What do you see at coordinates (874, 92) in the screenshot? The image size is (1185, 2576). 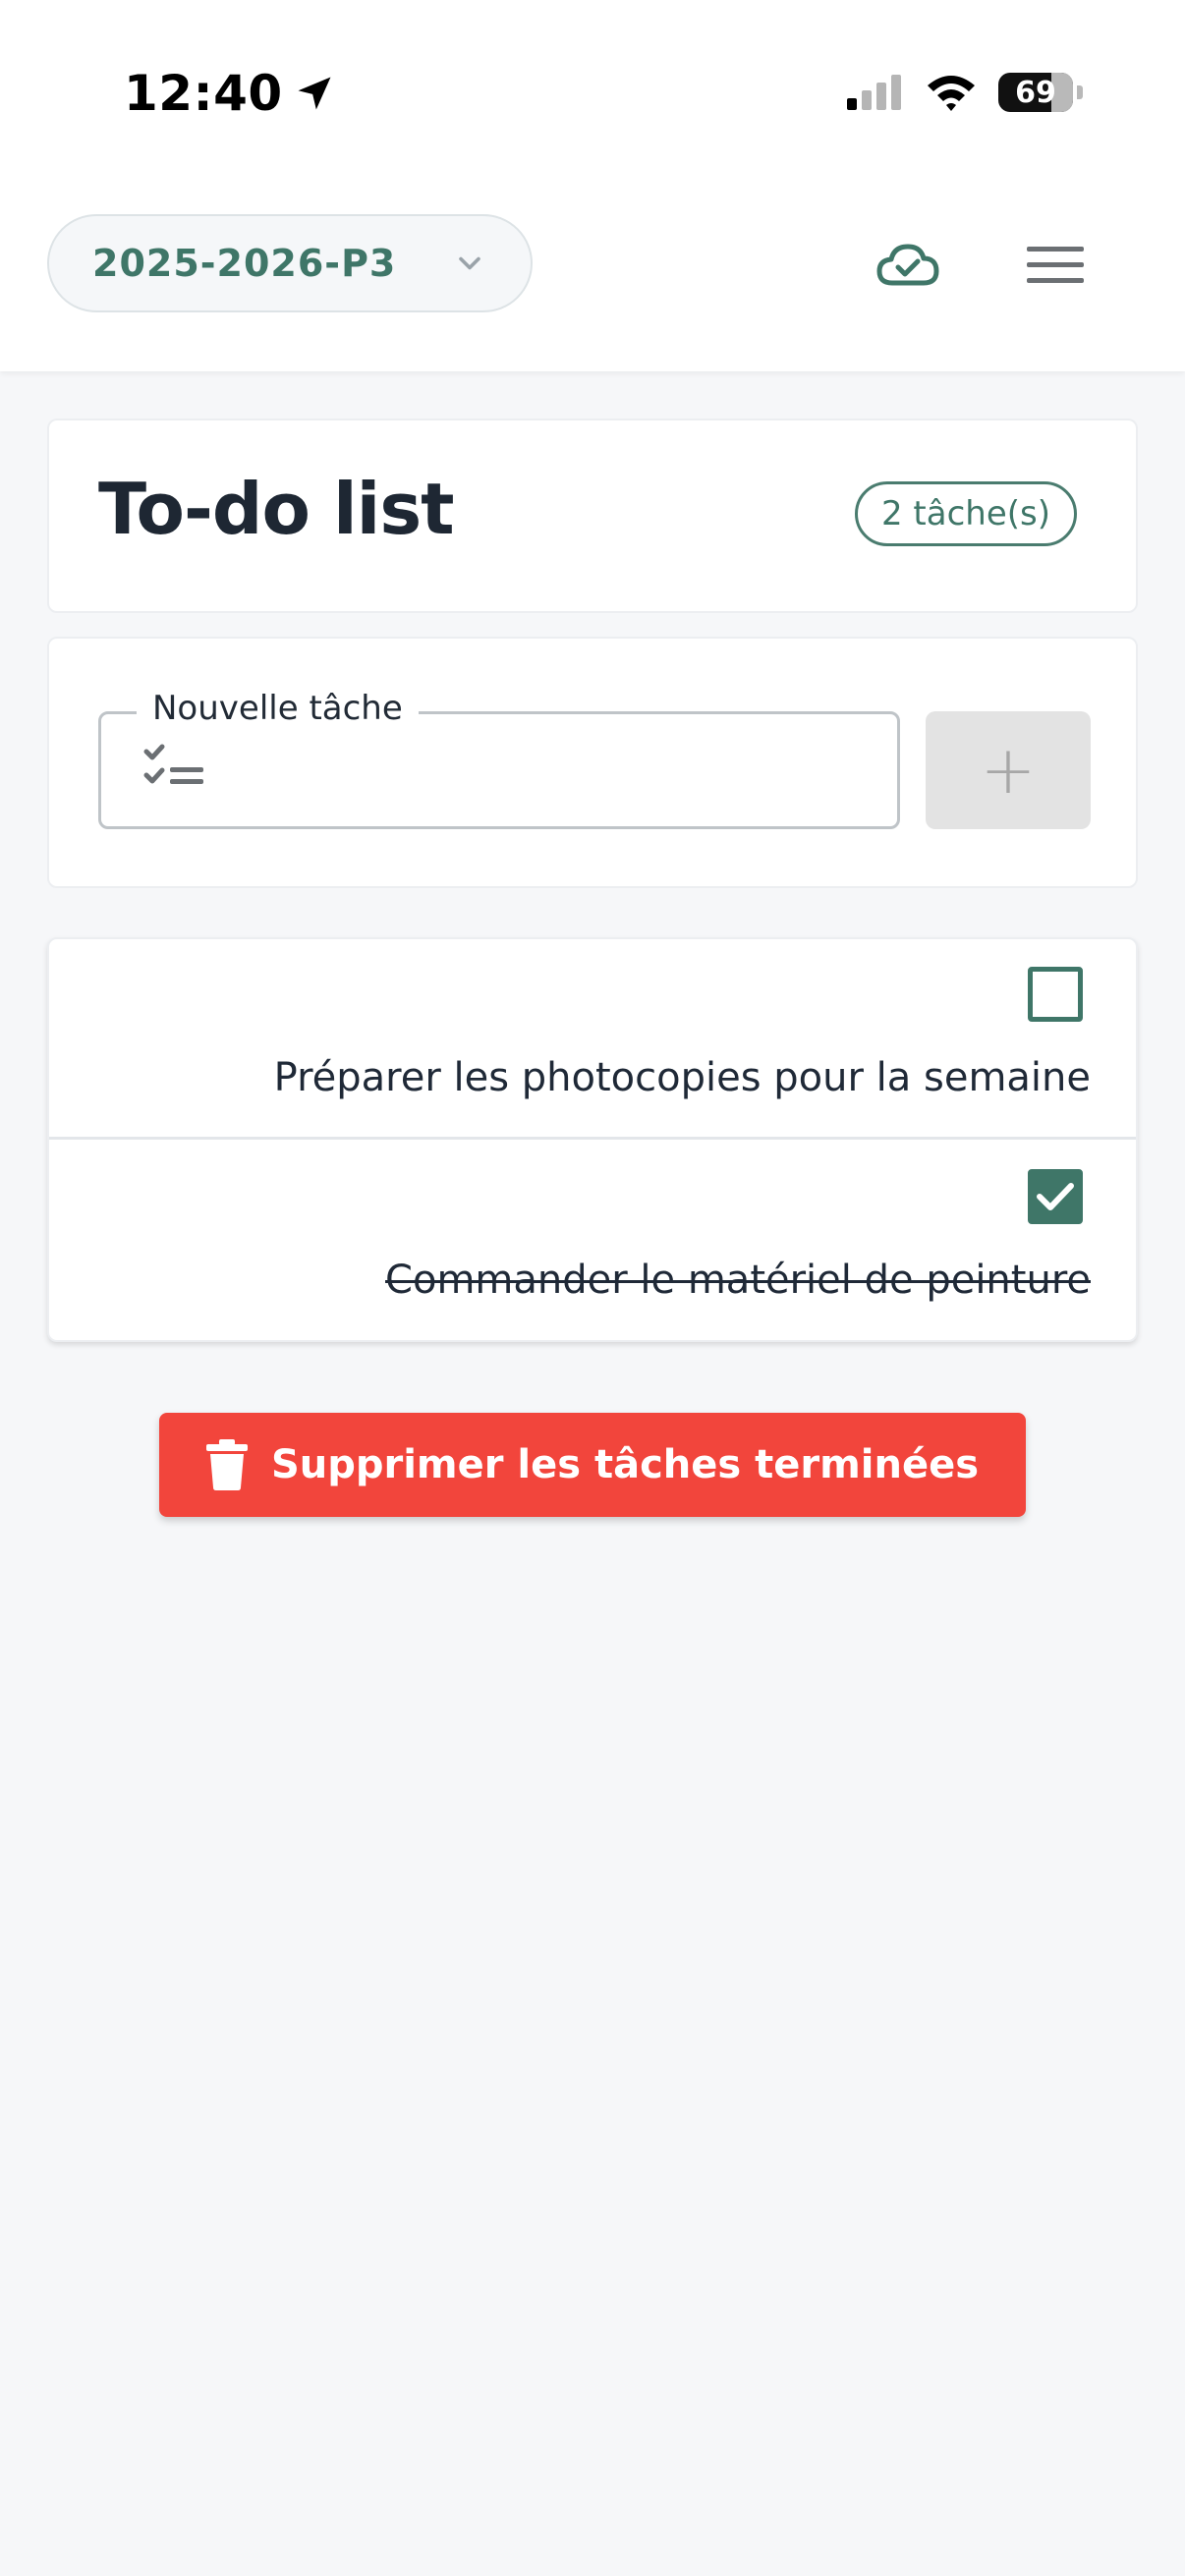 I see `signal-icon` at bounding box center [874, 92].